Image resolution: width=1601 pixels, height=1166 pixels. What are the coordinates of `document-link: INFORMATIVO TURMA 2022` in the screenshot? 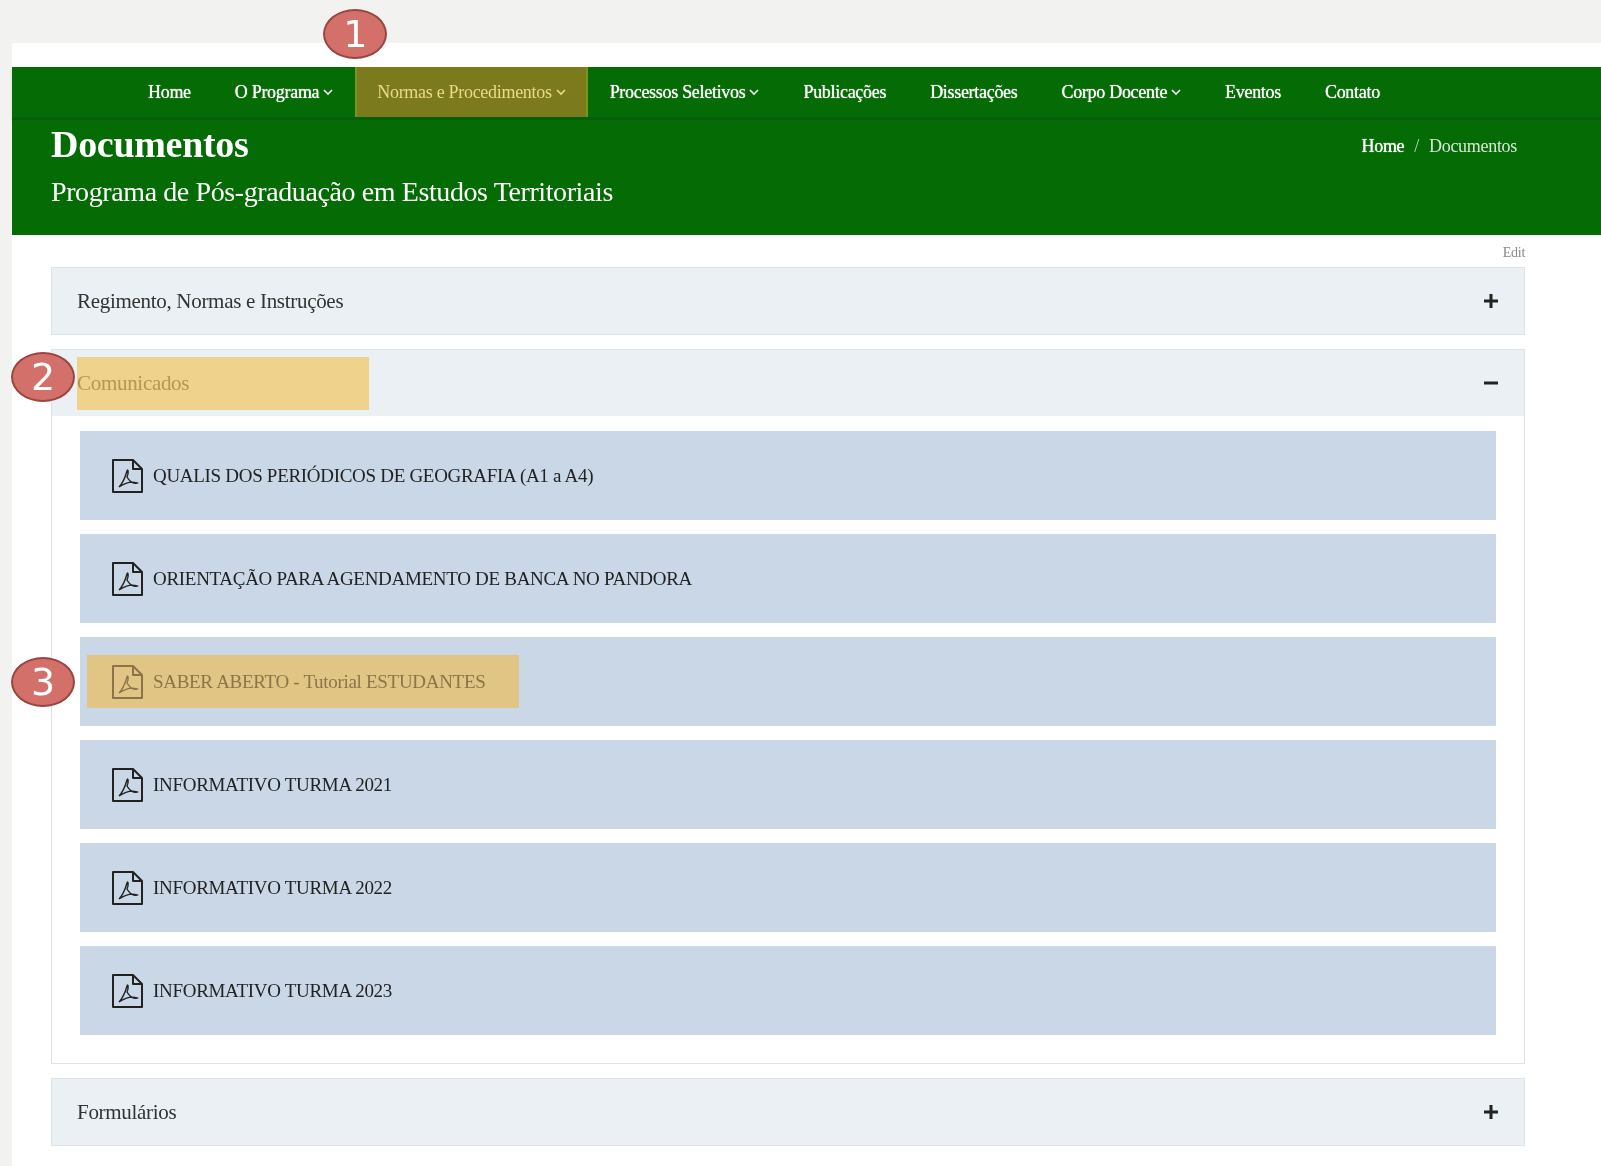 It's located at (257, 887).